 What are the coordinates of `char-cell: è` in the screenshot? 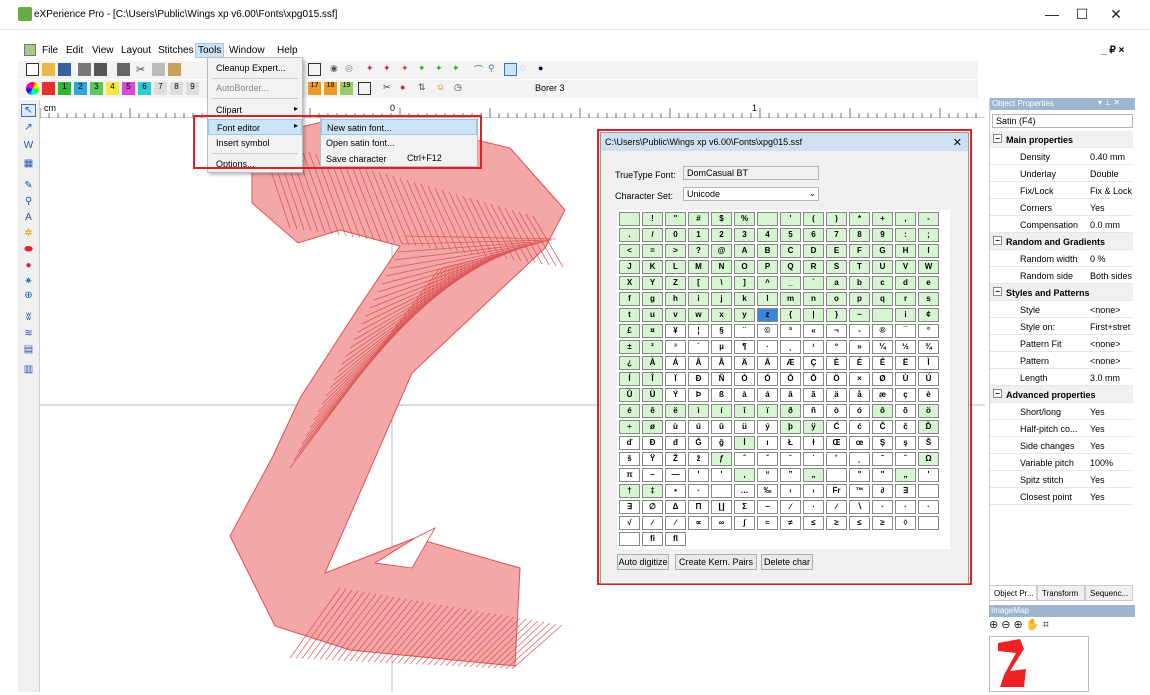 It's located at (928, 395).